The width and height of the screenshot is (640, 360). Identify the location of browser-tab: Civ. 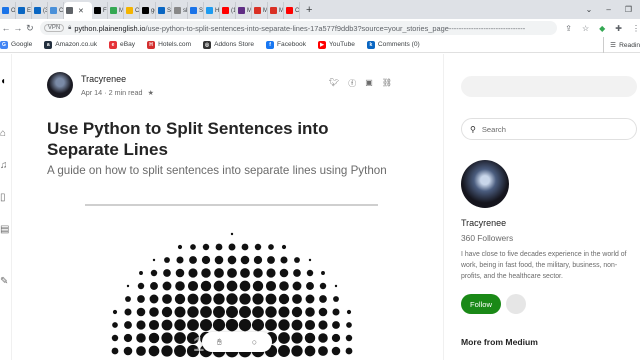
(56, 10).